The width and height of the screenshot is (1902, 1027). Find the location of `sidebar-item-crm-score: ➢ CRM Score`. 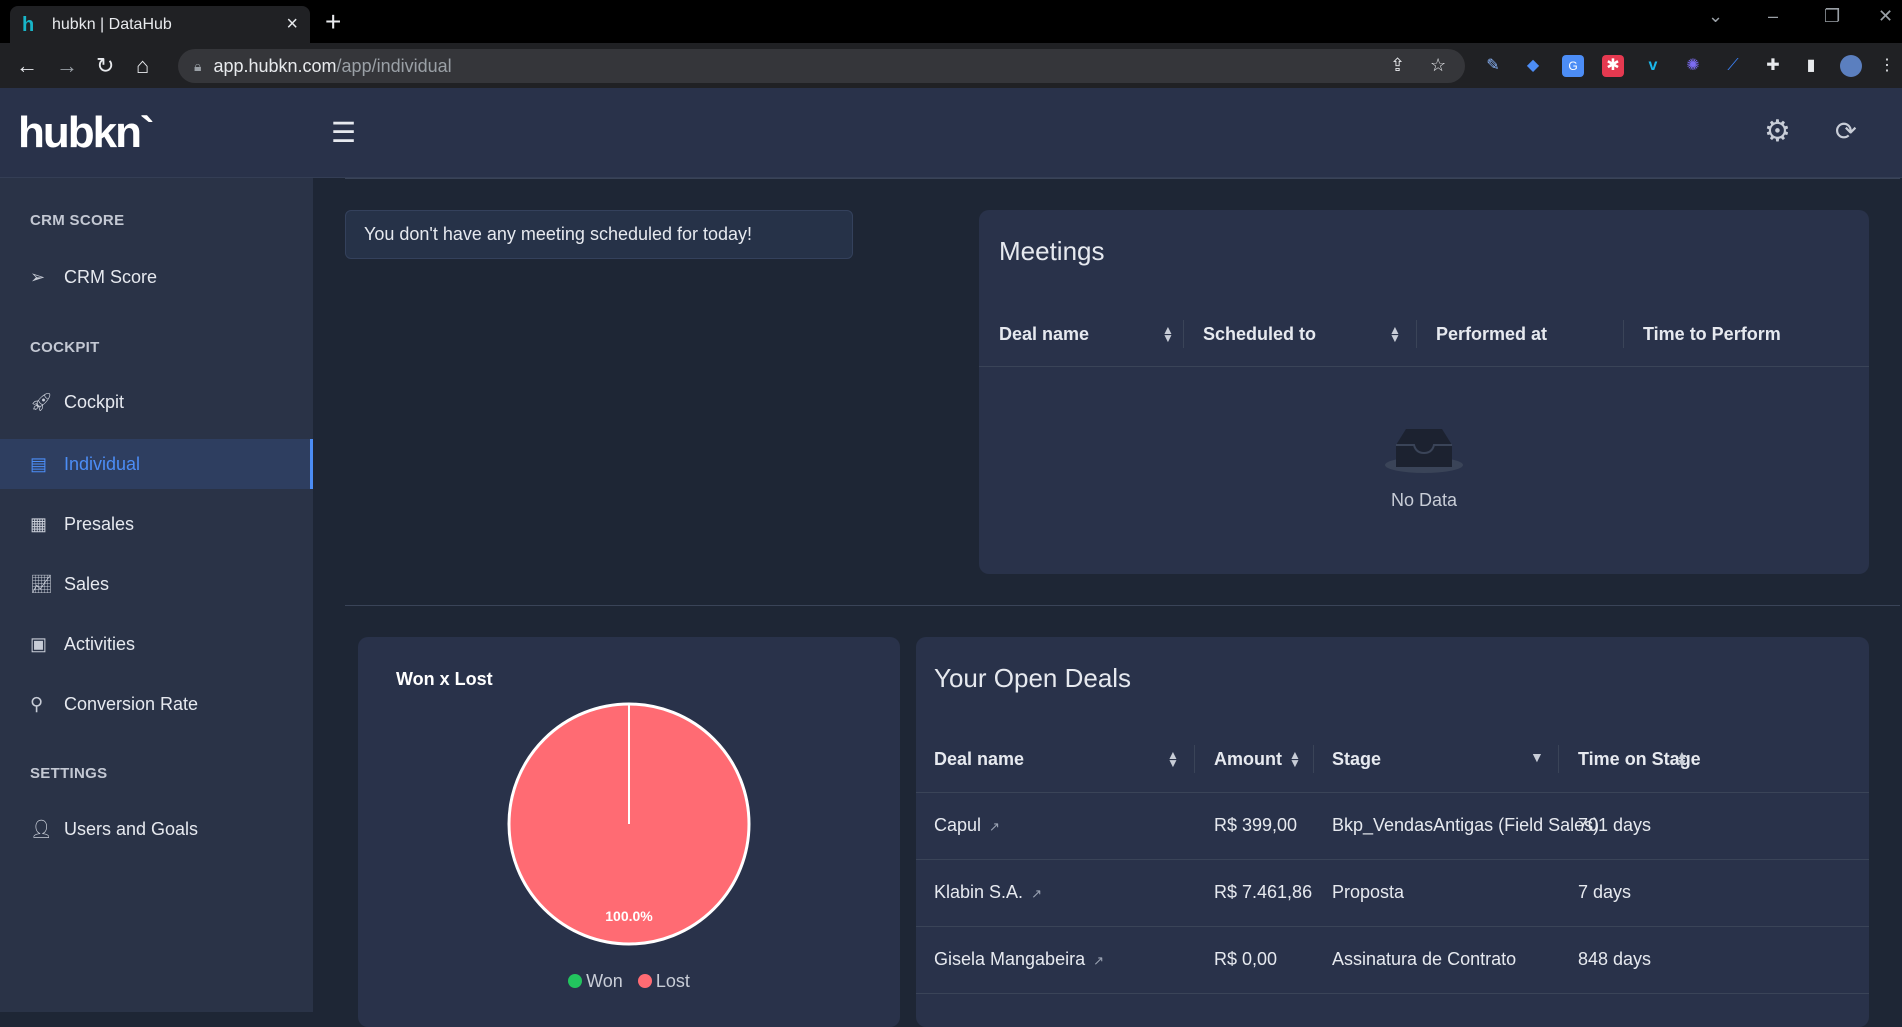

sidebar-item-crm-score: ➢ CRM Score is located at coordinates (156, 277).